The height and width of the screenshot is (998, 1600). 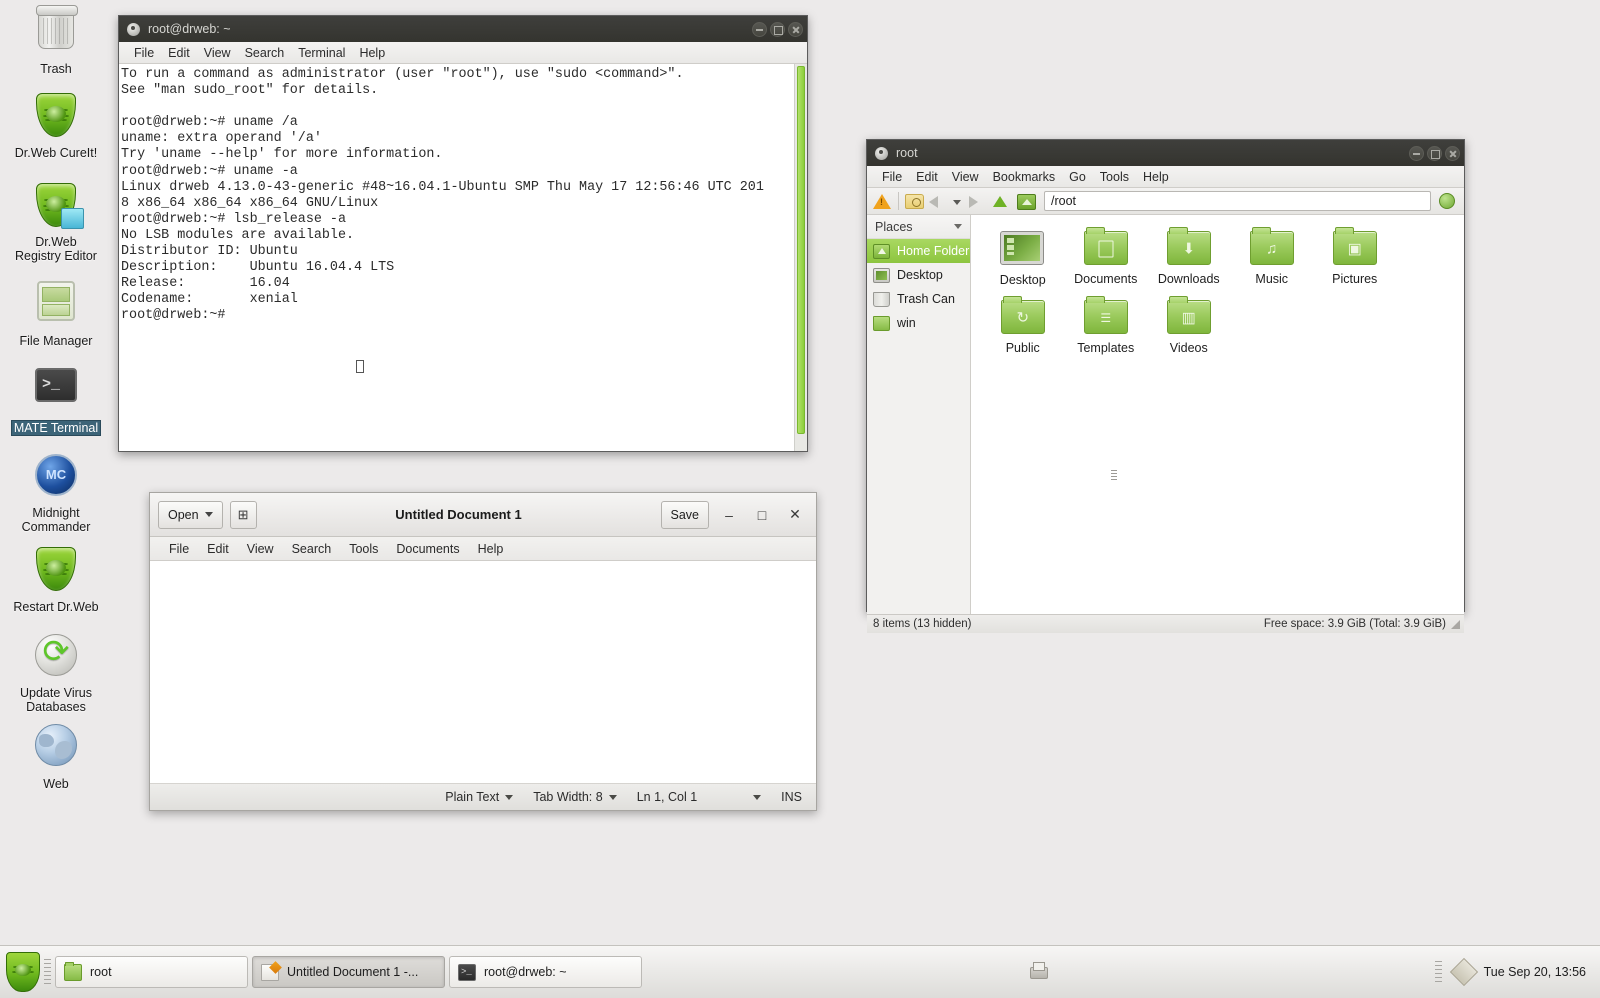 I want to click on insert-mode-indicator: INS, so click(x=791, y=797).